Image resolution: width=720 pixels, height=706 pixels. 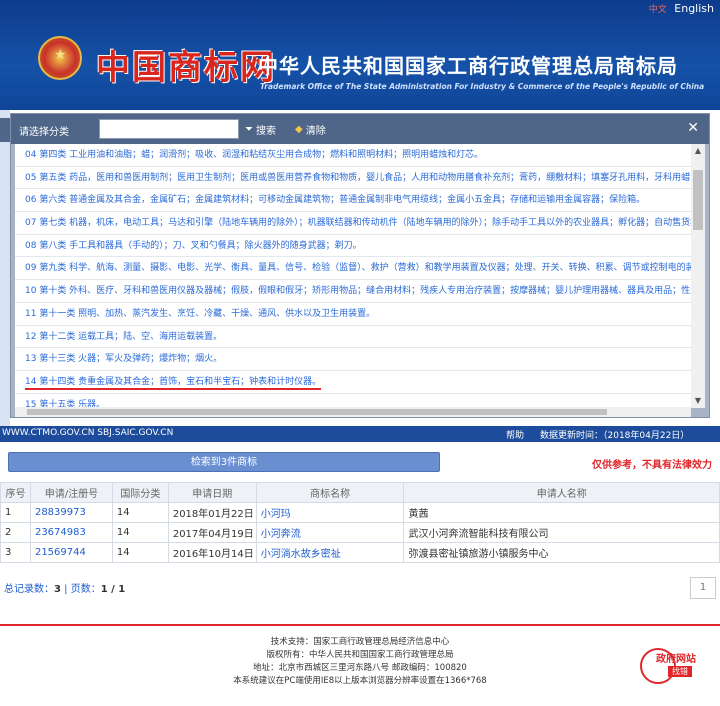 I want to click on class-search-input, so click(x=169, y=129).